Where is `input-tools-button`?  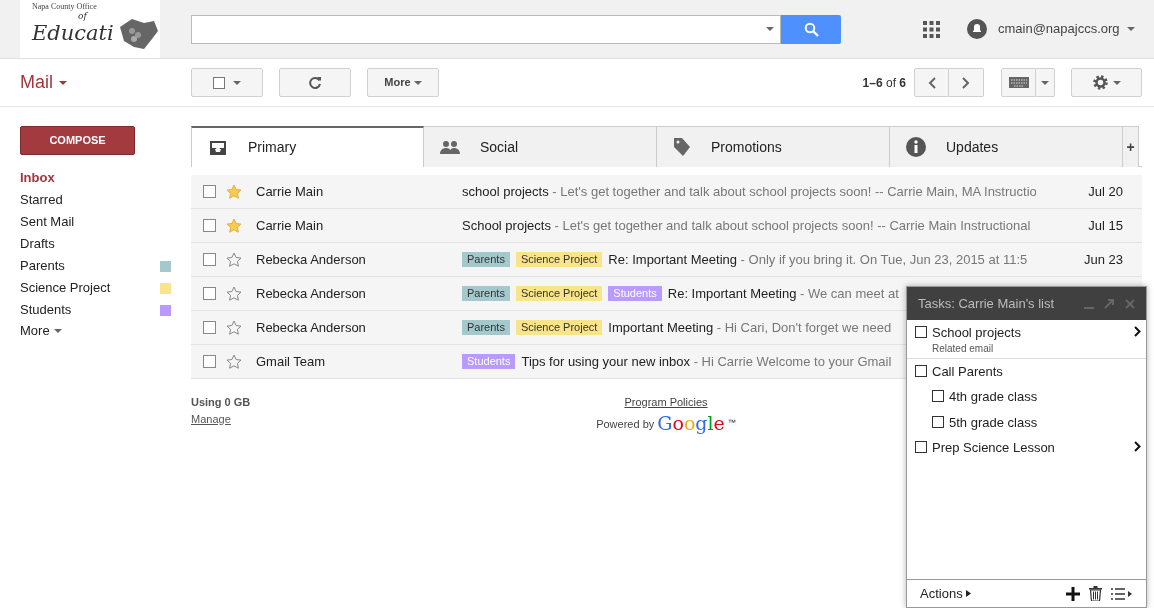
input-tools-button is located at coordinates (1018, 82).